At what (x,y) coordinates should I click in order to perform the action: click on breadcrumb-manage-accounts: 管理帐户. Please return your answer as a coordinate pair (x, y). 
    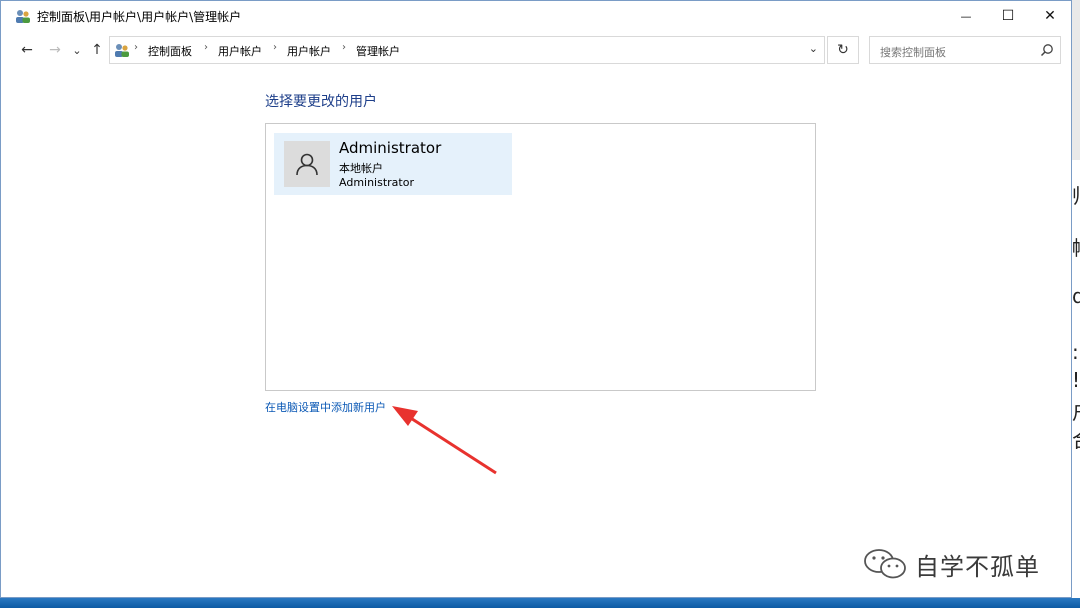
    Looking at the image, I should click on (378, 51).